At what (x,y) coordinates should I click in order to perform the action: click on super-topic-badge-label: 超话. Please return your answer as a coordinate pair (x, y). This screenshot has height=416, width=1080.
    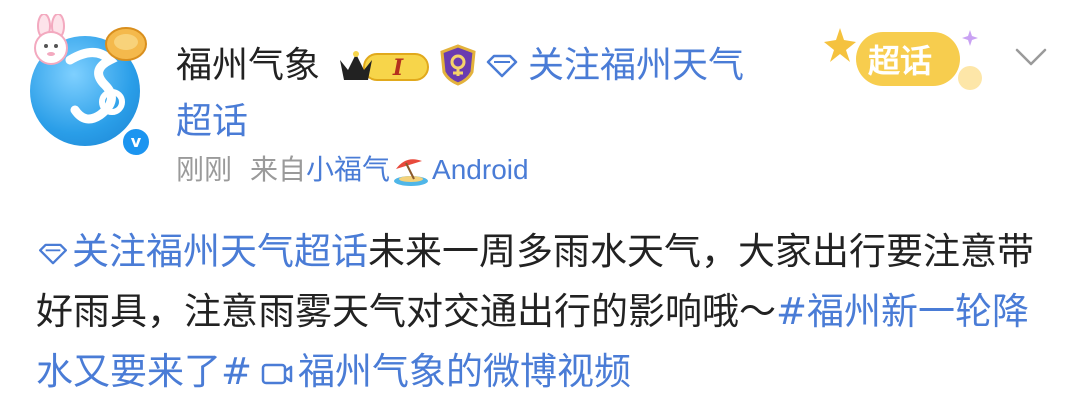
    Looking at the image, I should click on (900, 61).